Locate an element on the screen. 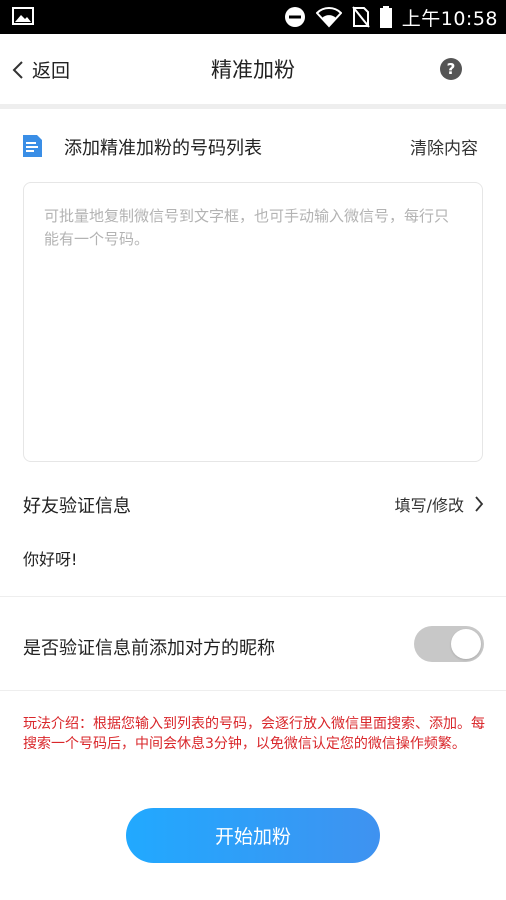  top-nav-bar: 返回 精准加粉 ? is located at coordinates (253, 69).